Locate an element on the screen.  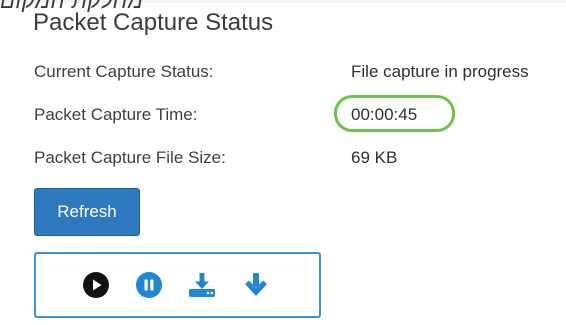
section-title: Packet Capture Status is located at coordinates (153, 22).